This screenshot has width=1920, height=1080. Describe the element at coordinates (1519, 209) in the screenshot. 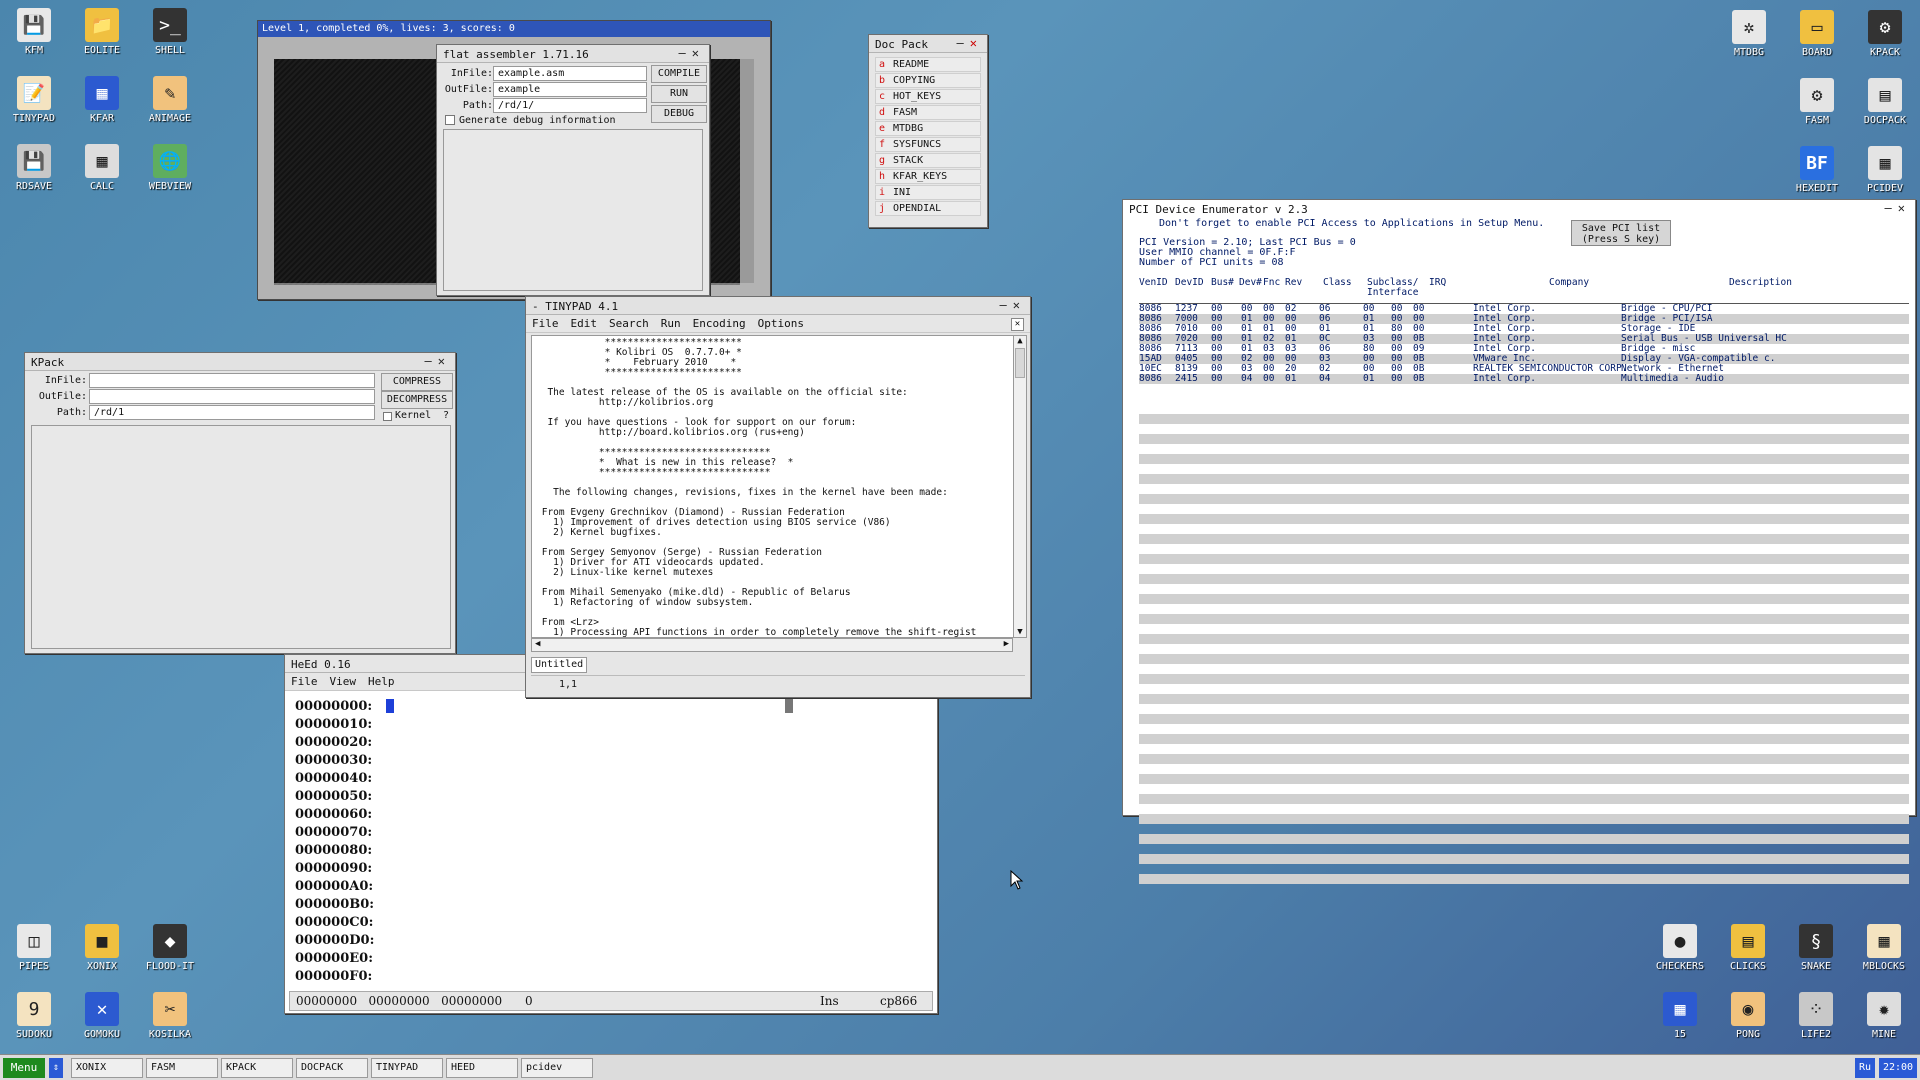

I see `pcidev-titlebar: PCI Device Enumerator v 2.3 –✕` at that location.